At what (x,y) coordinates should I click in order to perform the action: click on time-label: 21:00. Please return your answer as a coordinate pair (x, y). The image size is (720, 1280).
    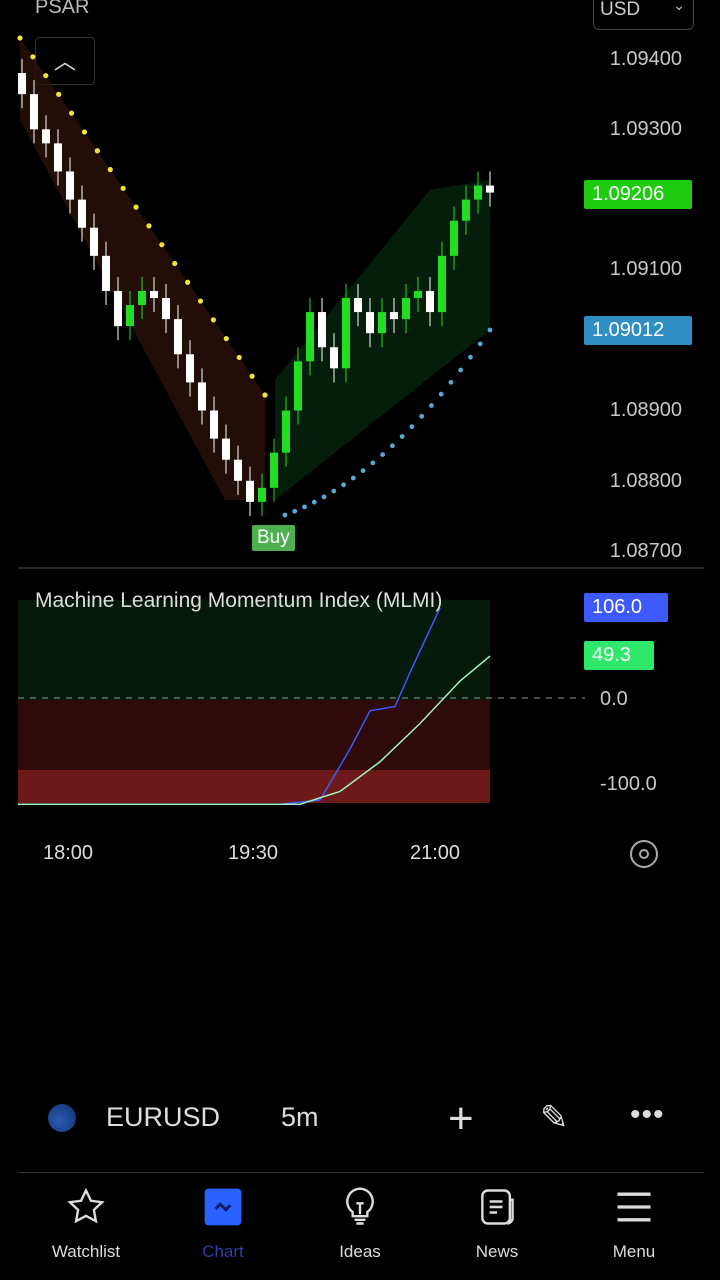
    Looking at the image, I should click on (435, 853).